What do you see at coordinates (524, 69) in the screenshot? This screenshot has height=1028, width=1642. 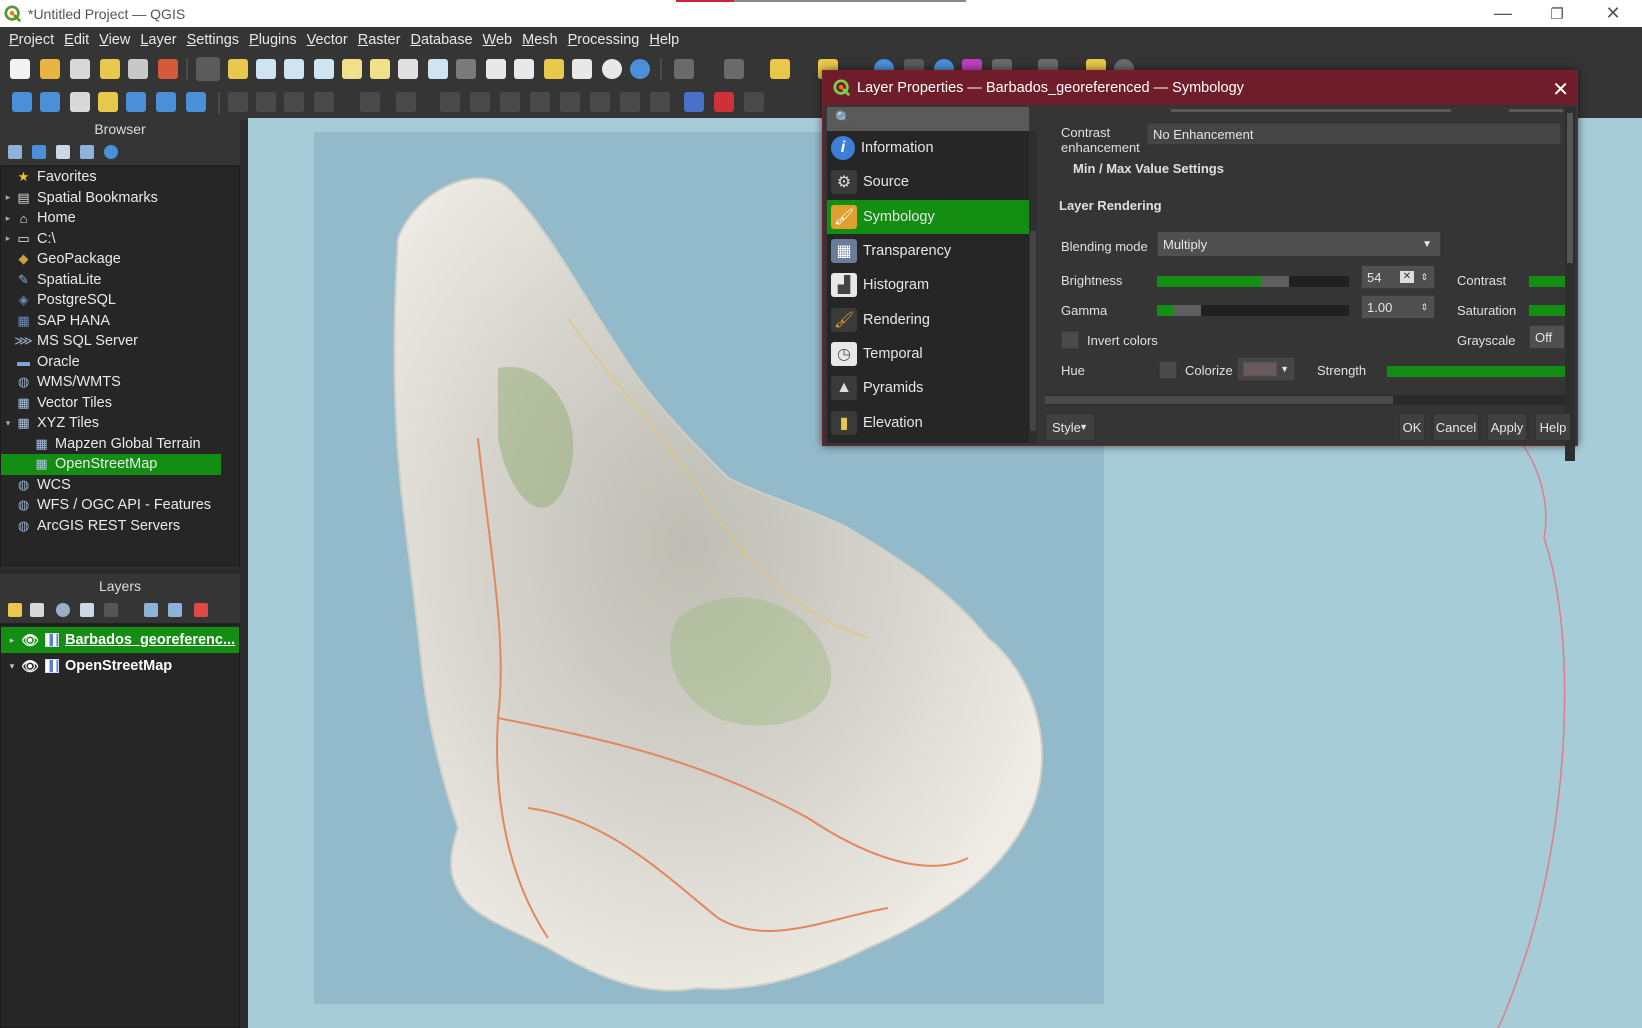 I see `new-3d-view-icon` at bounding box center [524, 69].